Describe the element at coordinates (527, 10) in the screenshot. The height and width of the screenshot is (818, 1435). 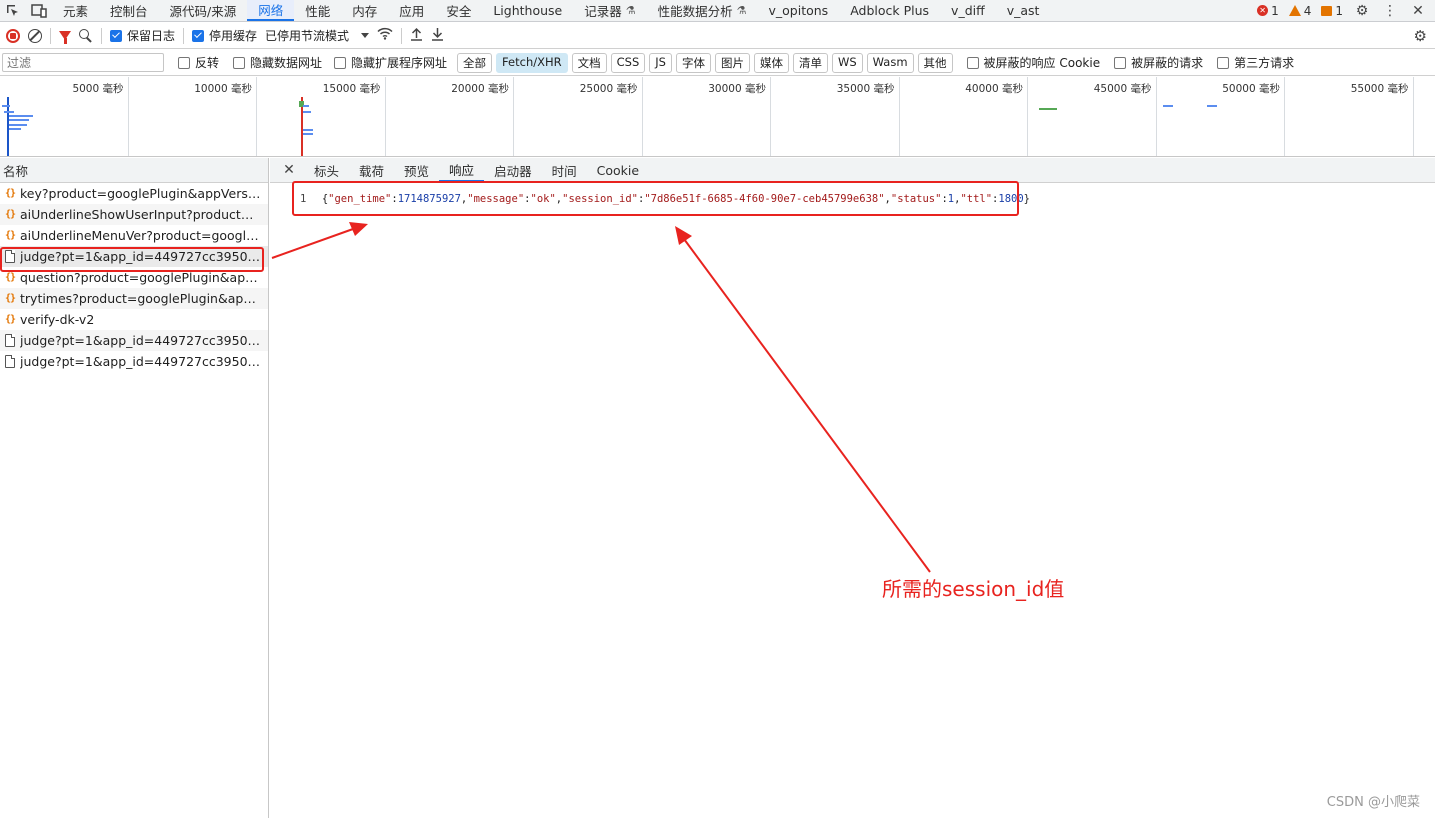
I see `tab-8: Lighthouse` at that location.